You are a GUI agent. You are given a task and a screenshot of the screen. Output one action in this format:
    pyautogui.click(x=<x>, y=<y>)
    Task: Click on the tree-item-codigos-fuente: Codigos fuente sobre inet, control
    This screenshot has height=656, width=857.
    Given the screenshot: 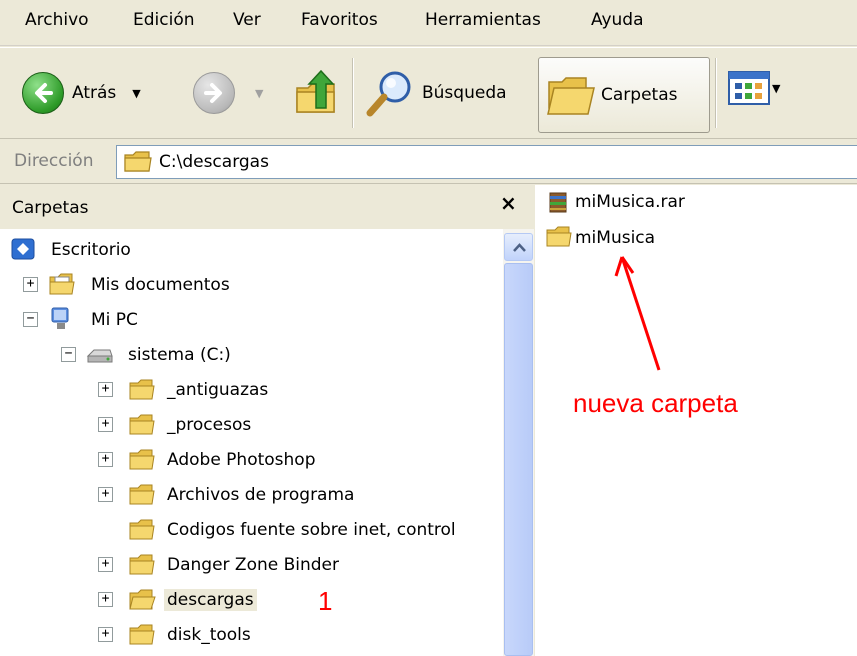 What is the action you would take?
    pyautogui.click(x=251, y=530)
    